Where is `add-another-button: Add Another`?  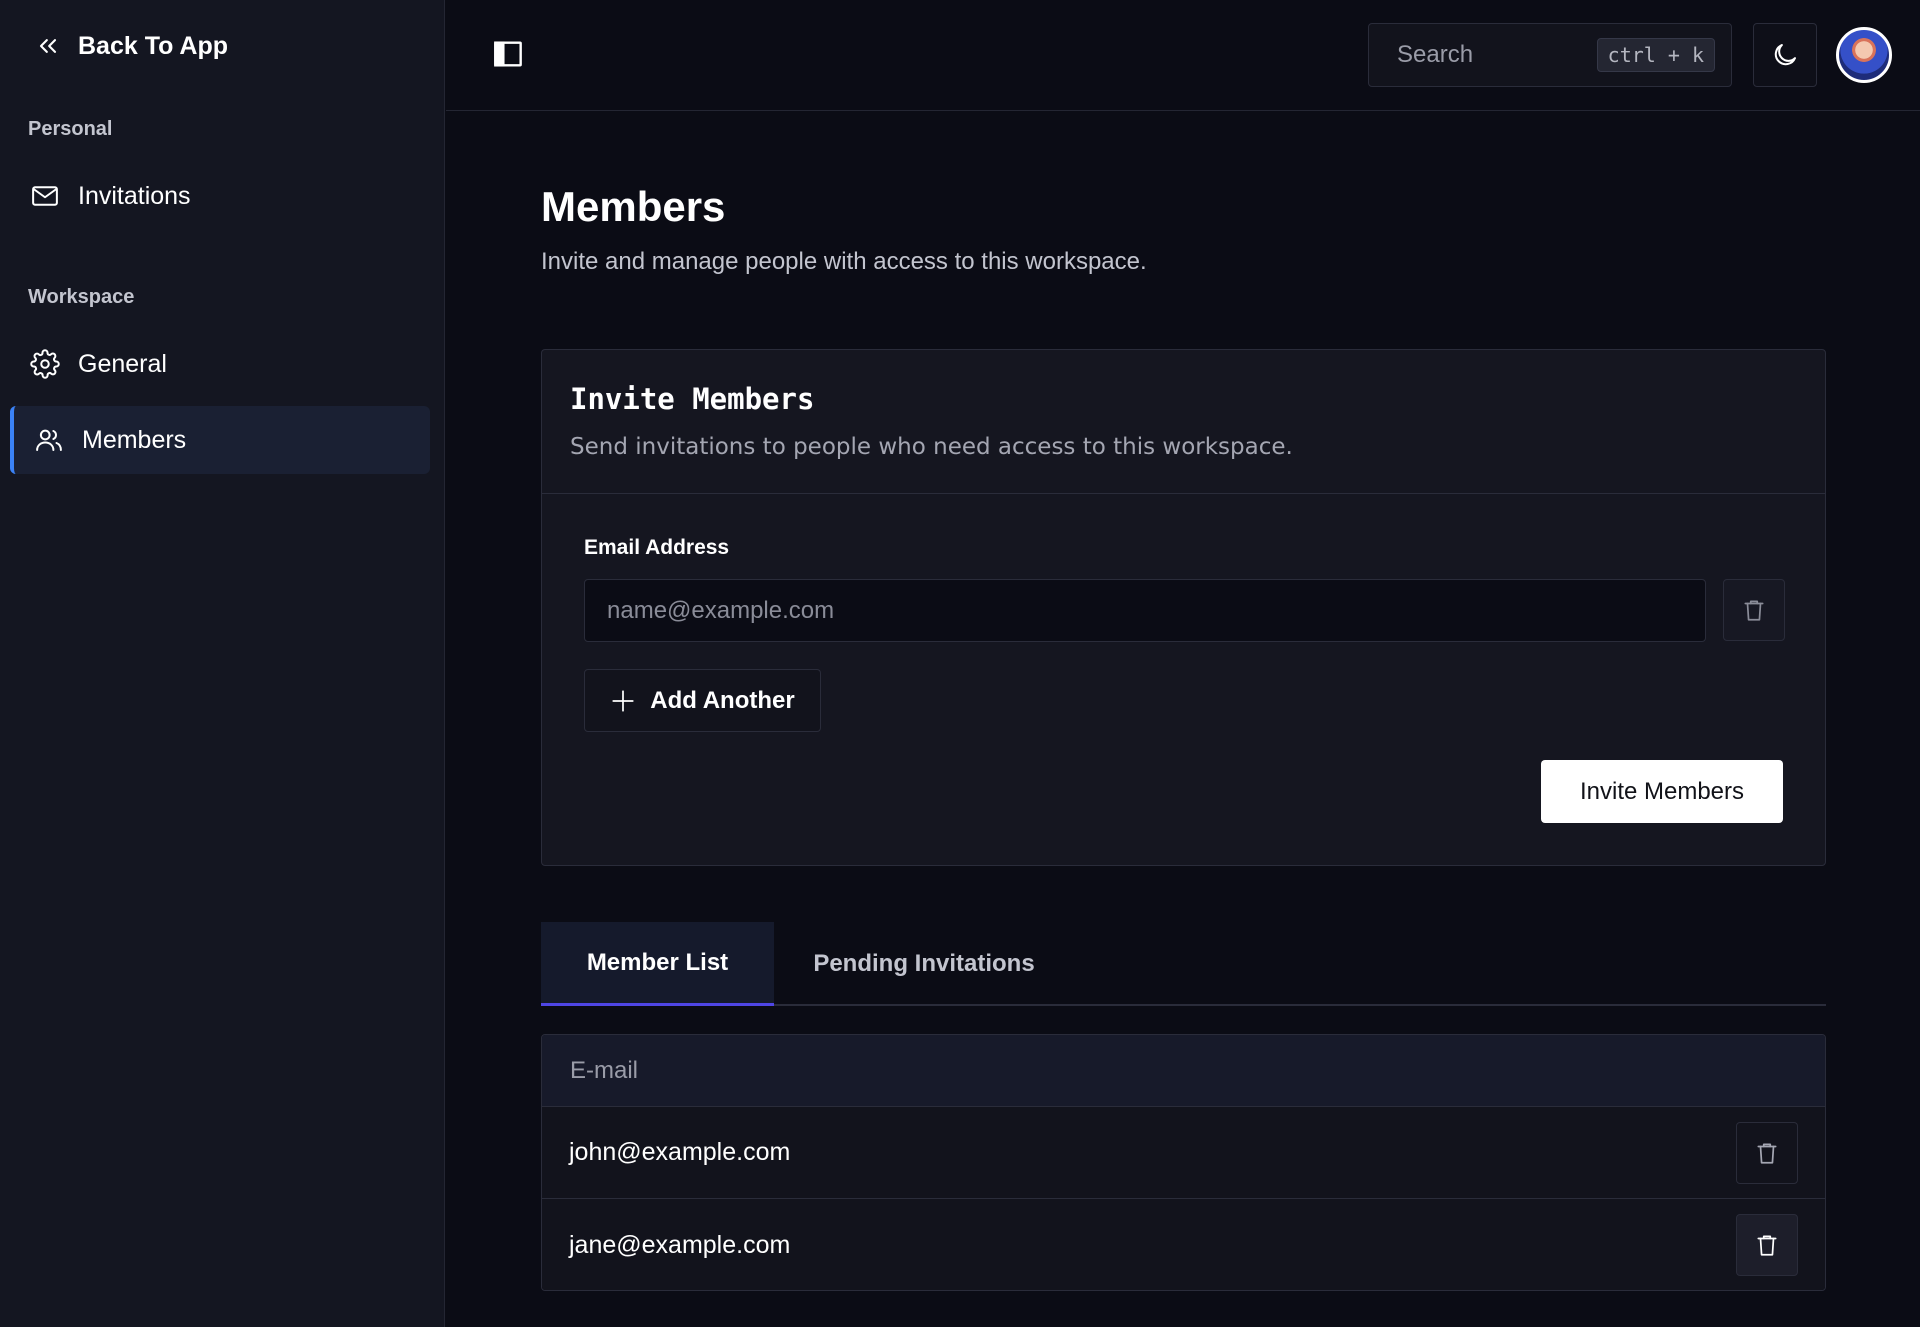 add-another-button: Add Another is located at coordinates (702, 700).